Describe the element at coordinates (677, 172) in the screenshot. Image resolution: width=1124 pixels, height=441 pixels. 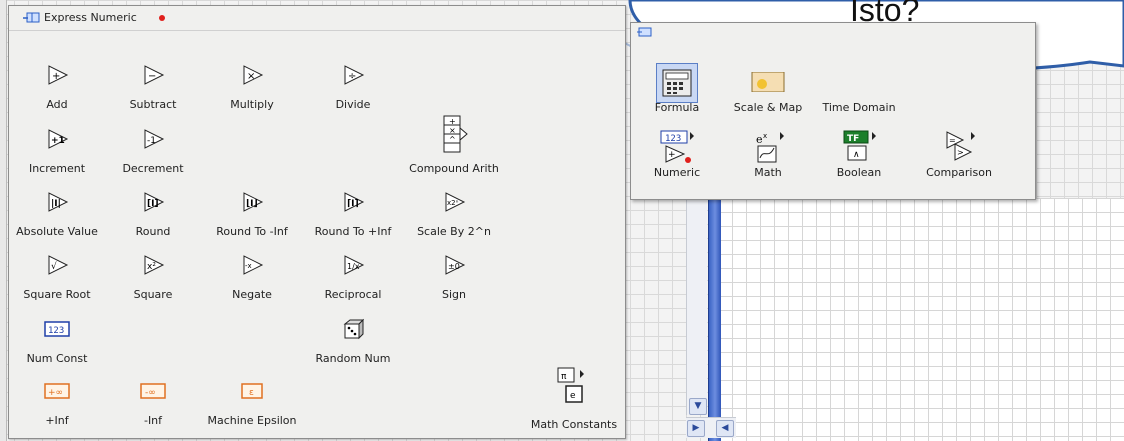
I see `palette-item-label: Numeric` at that location.